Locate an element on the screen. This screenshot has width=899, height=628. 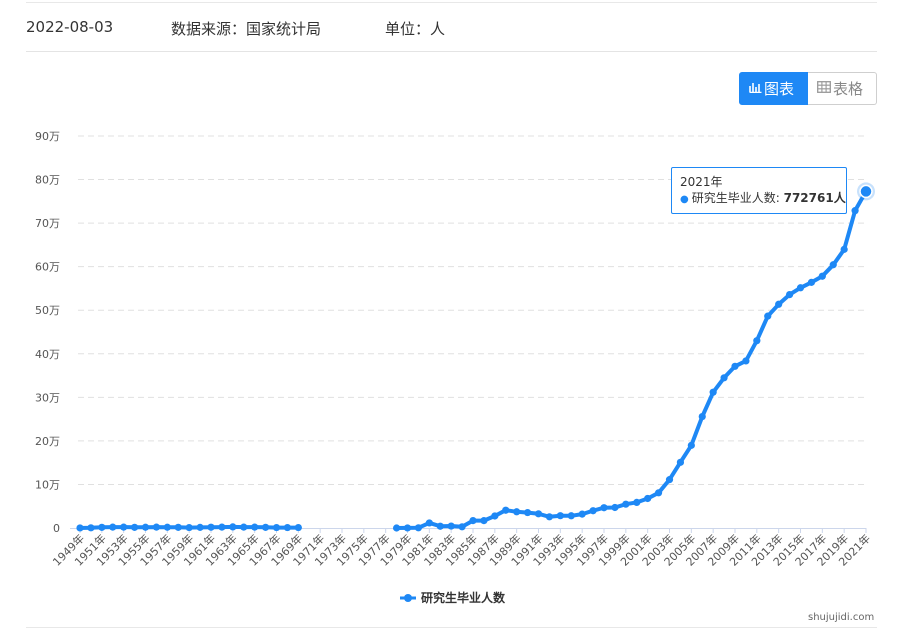
y-tick-label: 0 is located at coordinates (56, 528).